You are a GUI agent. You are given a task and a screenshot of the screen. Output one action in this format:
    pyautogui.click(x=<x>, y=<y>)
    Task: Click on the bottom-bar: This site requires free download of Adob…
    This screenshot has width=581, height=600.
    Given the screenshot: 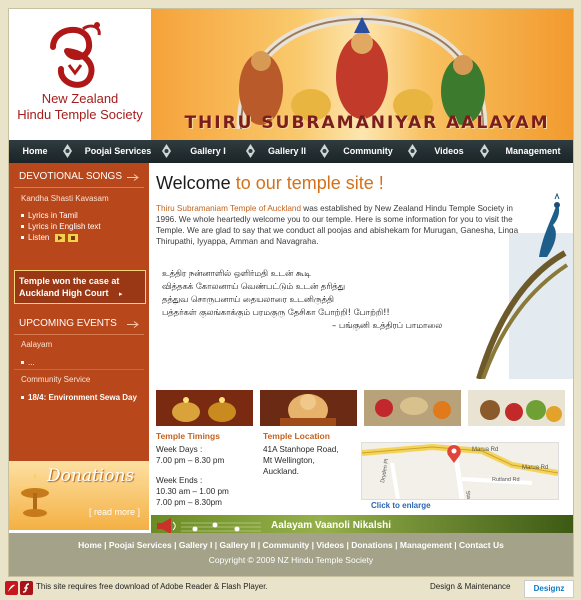 What is the action you would take?
    pyautogui.click(x=290, y=589)
    